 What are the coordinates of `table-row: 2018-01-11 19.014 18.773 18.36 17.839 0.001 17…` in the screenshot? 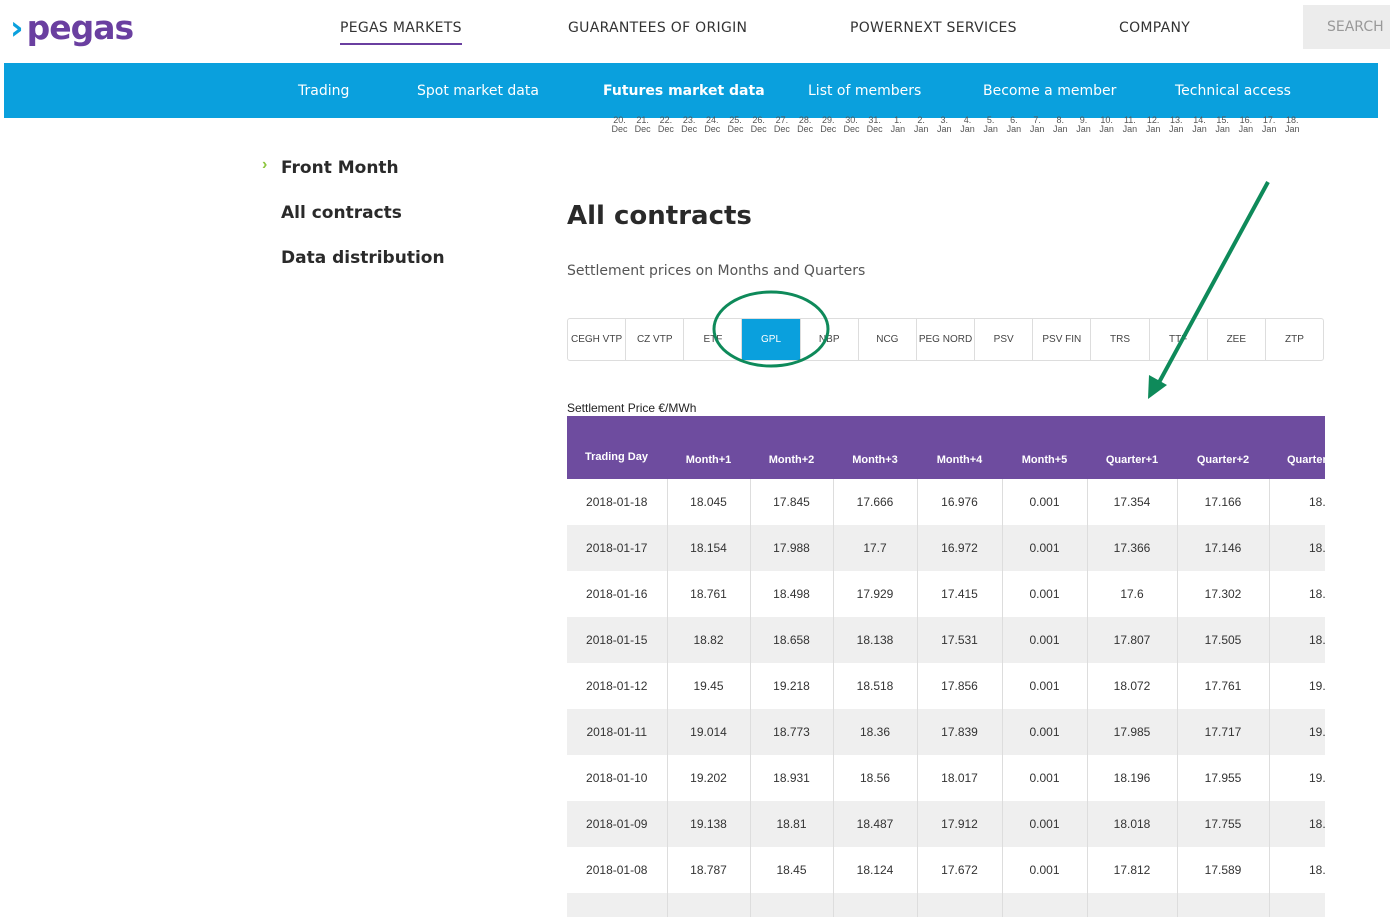 It's located at (946, 732).